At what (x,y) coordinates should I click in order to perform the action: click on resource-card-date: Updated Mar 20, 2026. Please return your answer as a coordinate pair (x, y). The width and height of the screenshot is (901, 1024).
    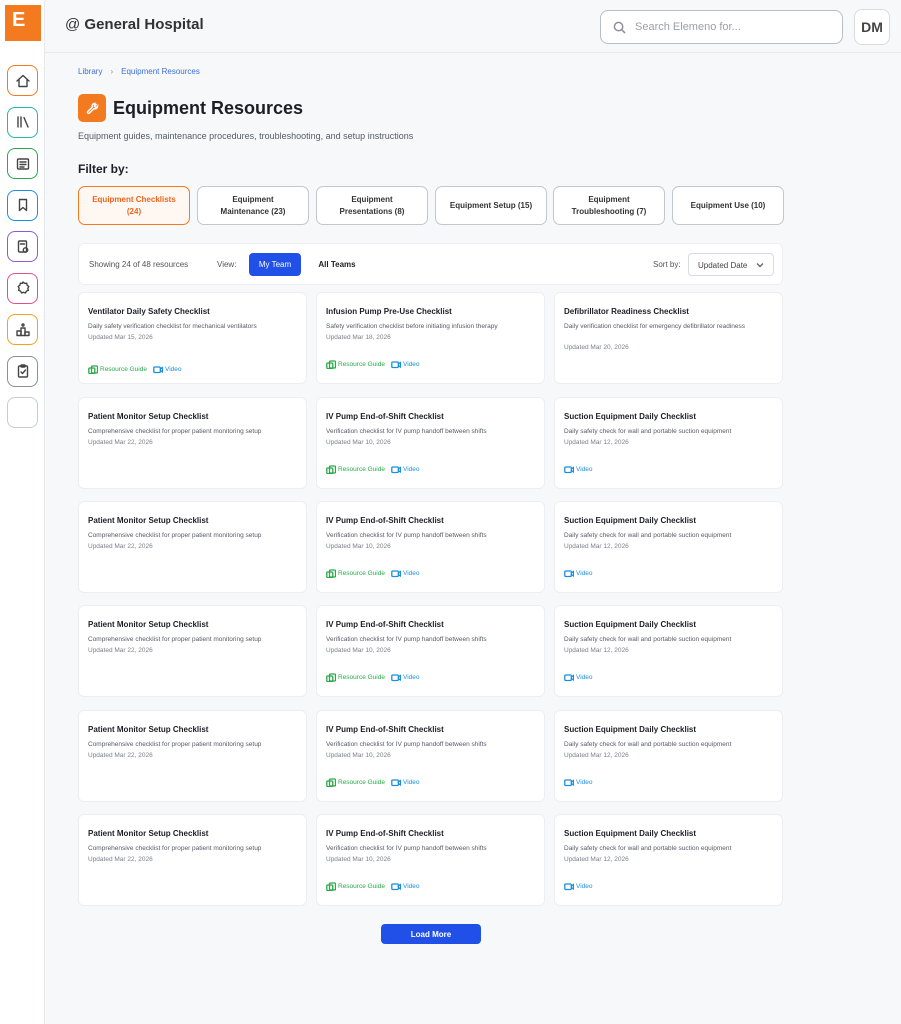
    Looking at the image, I should click on (596, 347).